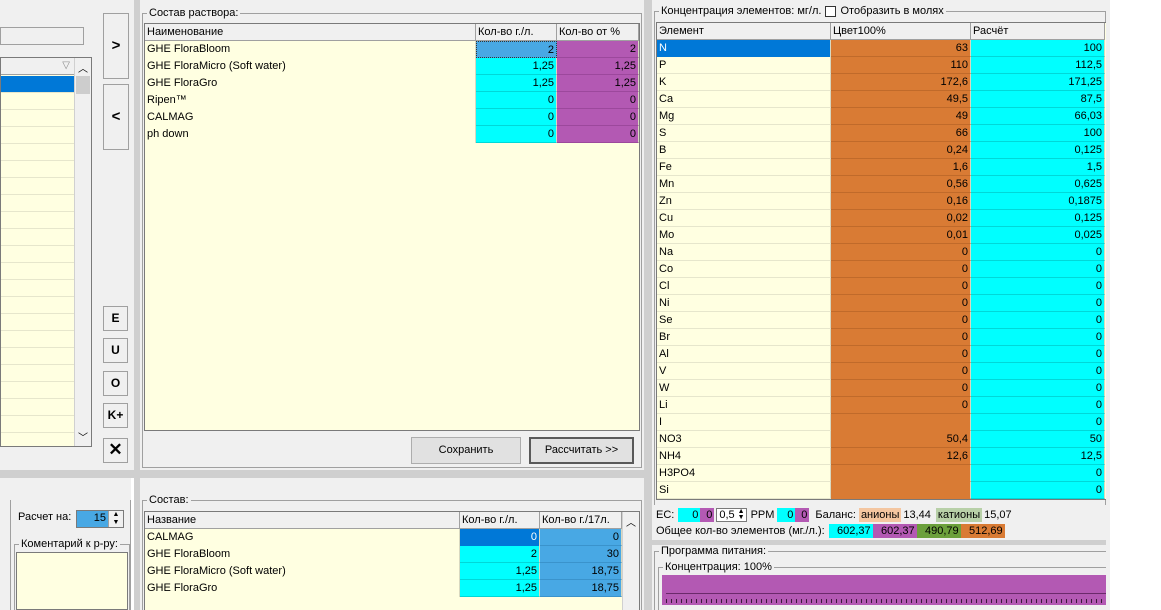 This screenshot has height=610, width=1161. Describe the element at coordinates (1038, 167) in the screenshot. I see `element-calc-cell: 1,5` at that location.